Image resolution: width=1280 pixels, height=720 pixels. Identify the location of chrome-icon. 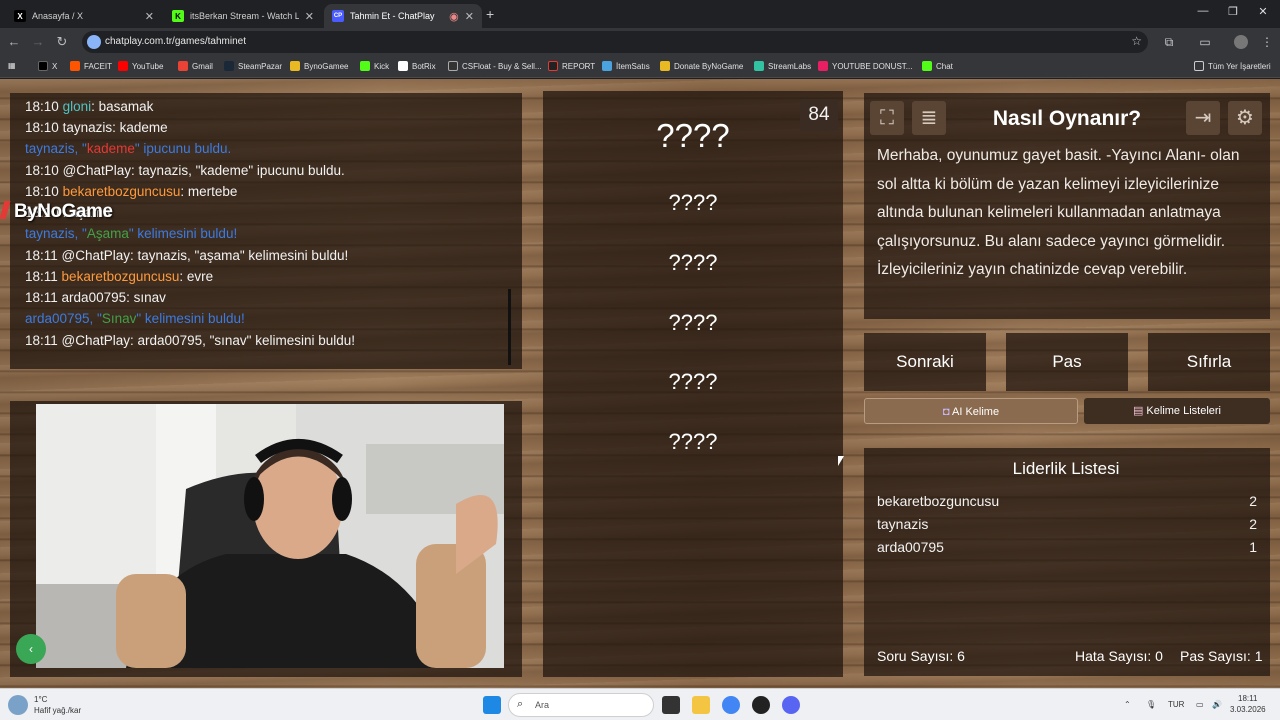
(731, 705).